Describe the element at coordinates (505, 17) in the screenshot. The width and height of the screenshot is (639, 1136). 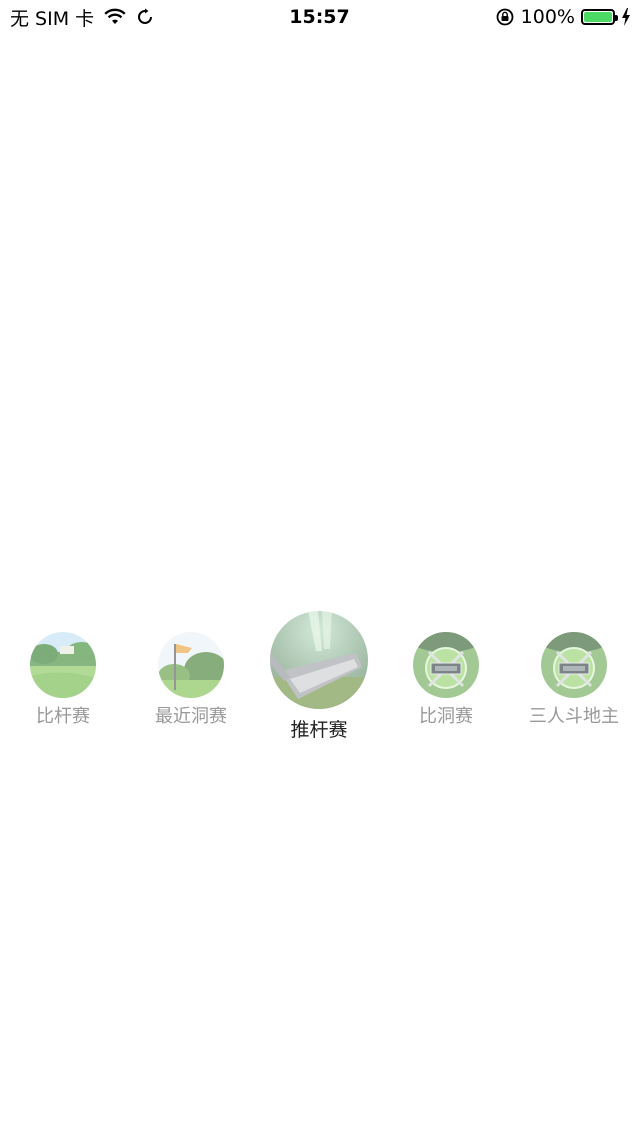
I see `rotation-lock-icon` at that location.